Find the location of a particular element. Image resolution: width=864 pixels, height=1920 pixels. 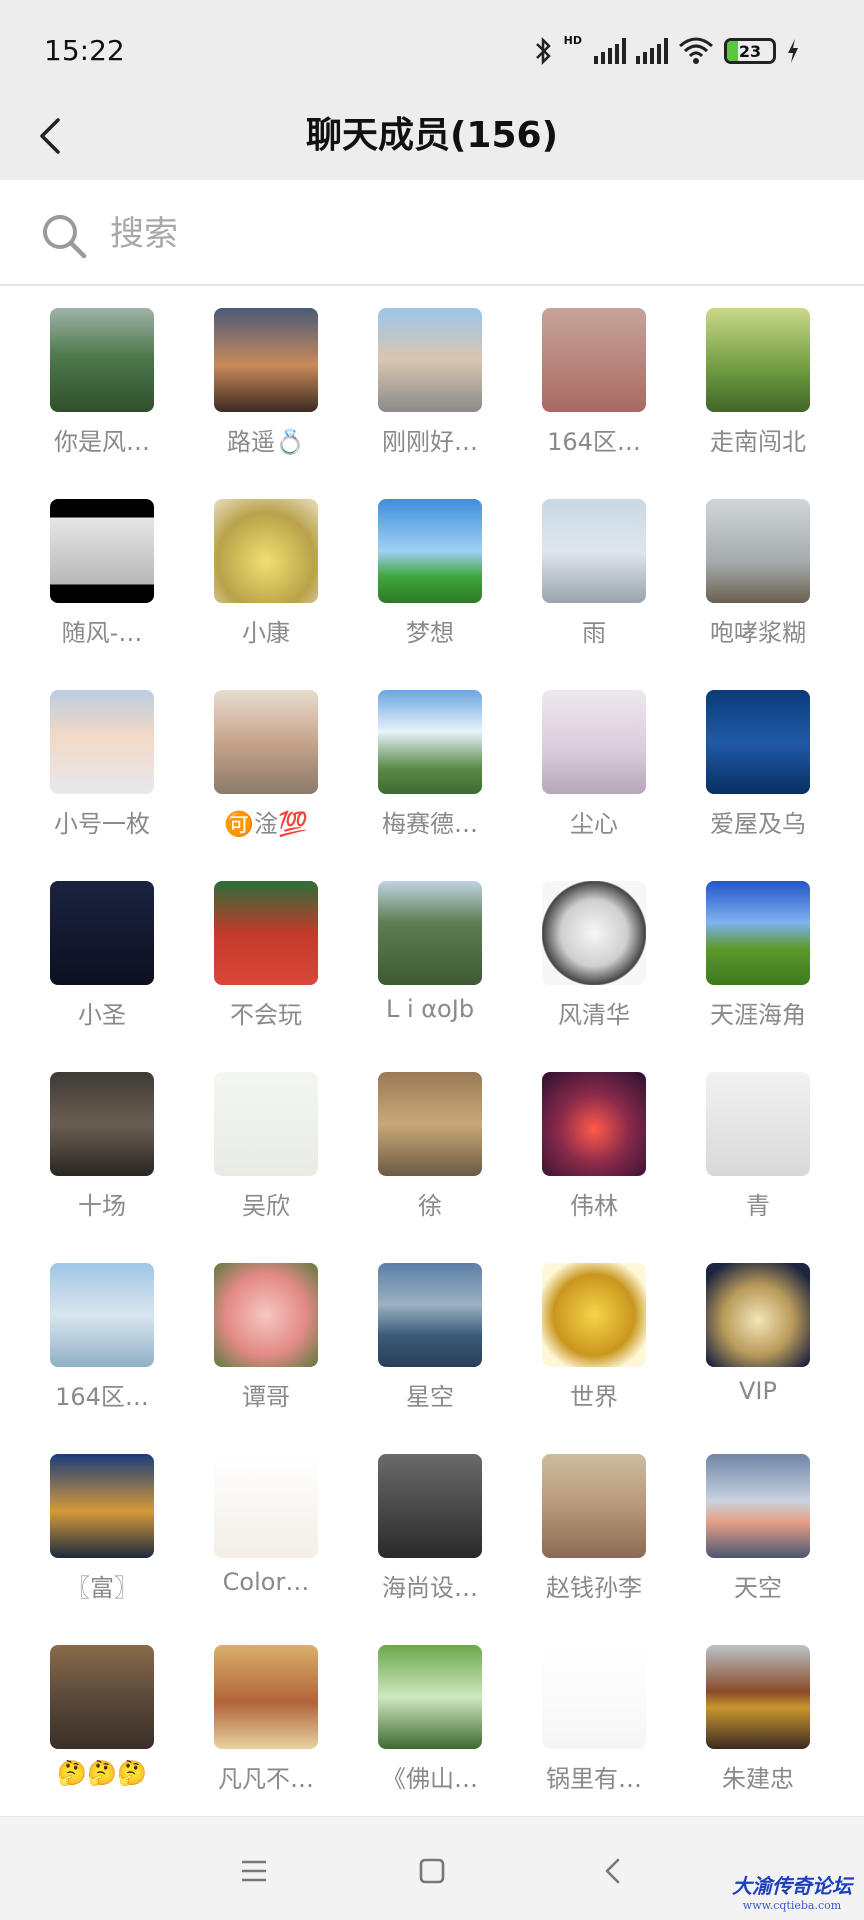

member-item: 天空 is located at coordinates (758, 1549).